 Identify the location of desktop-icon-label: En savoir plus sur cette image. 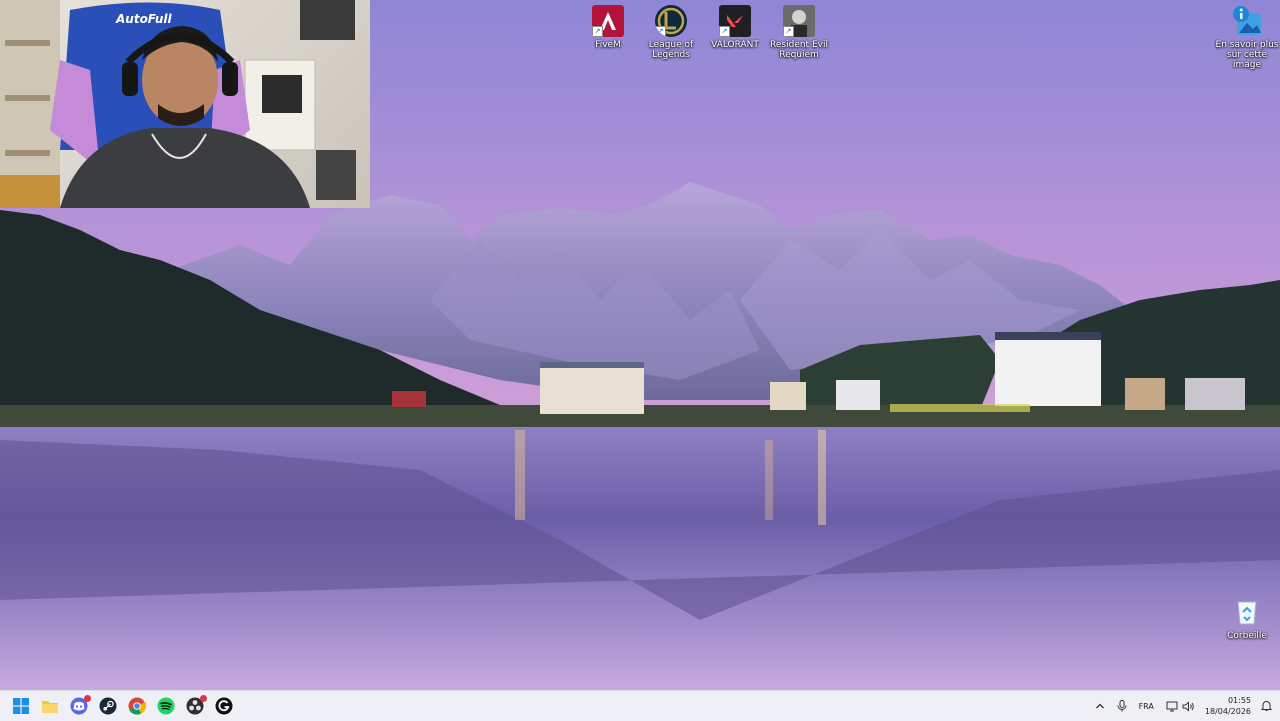
(1247, 55).